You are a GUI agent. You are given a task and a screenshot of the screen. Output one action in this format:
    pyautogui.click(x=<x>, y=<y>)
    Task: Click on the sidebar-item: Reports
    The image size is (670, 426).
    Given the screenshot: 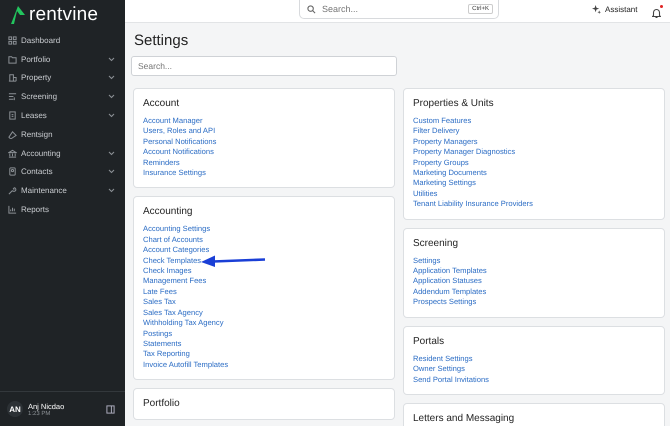 What is the action you would take?
    pyautogui.click(x=62, y=209)
    